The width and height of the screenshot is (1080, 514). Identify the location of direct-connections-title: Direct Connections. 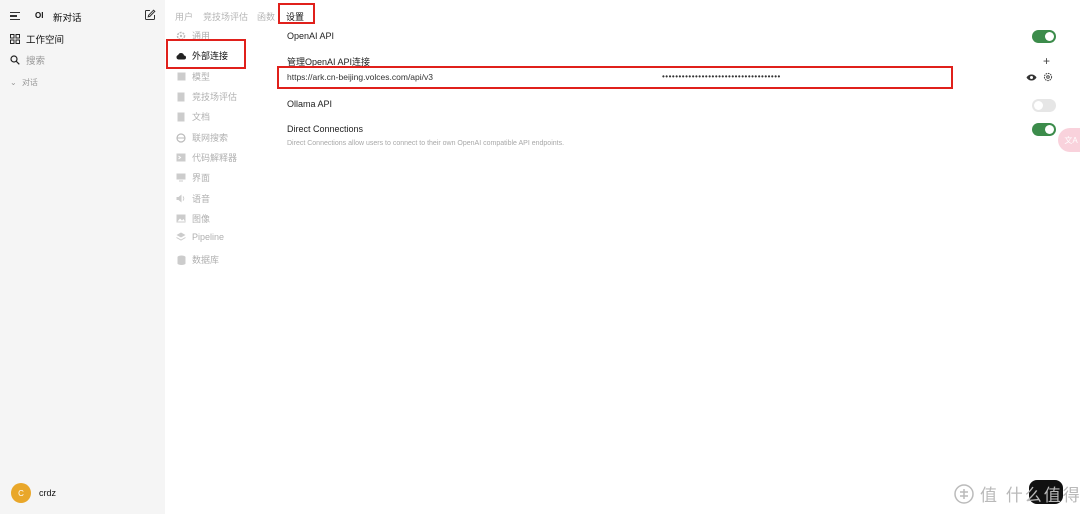
(325, 129).